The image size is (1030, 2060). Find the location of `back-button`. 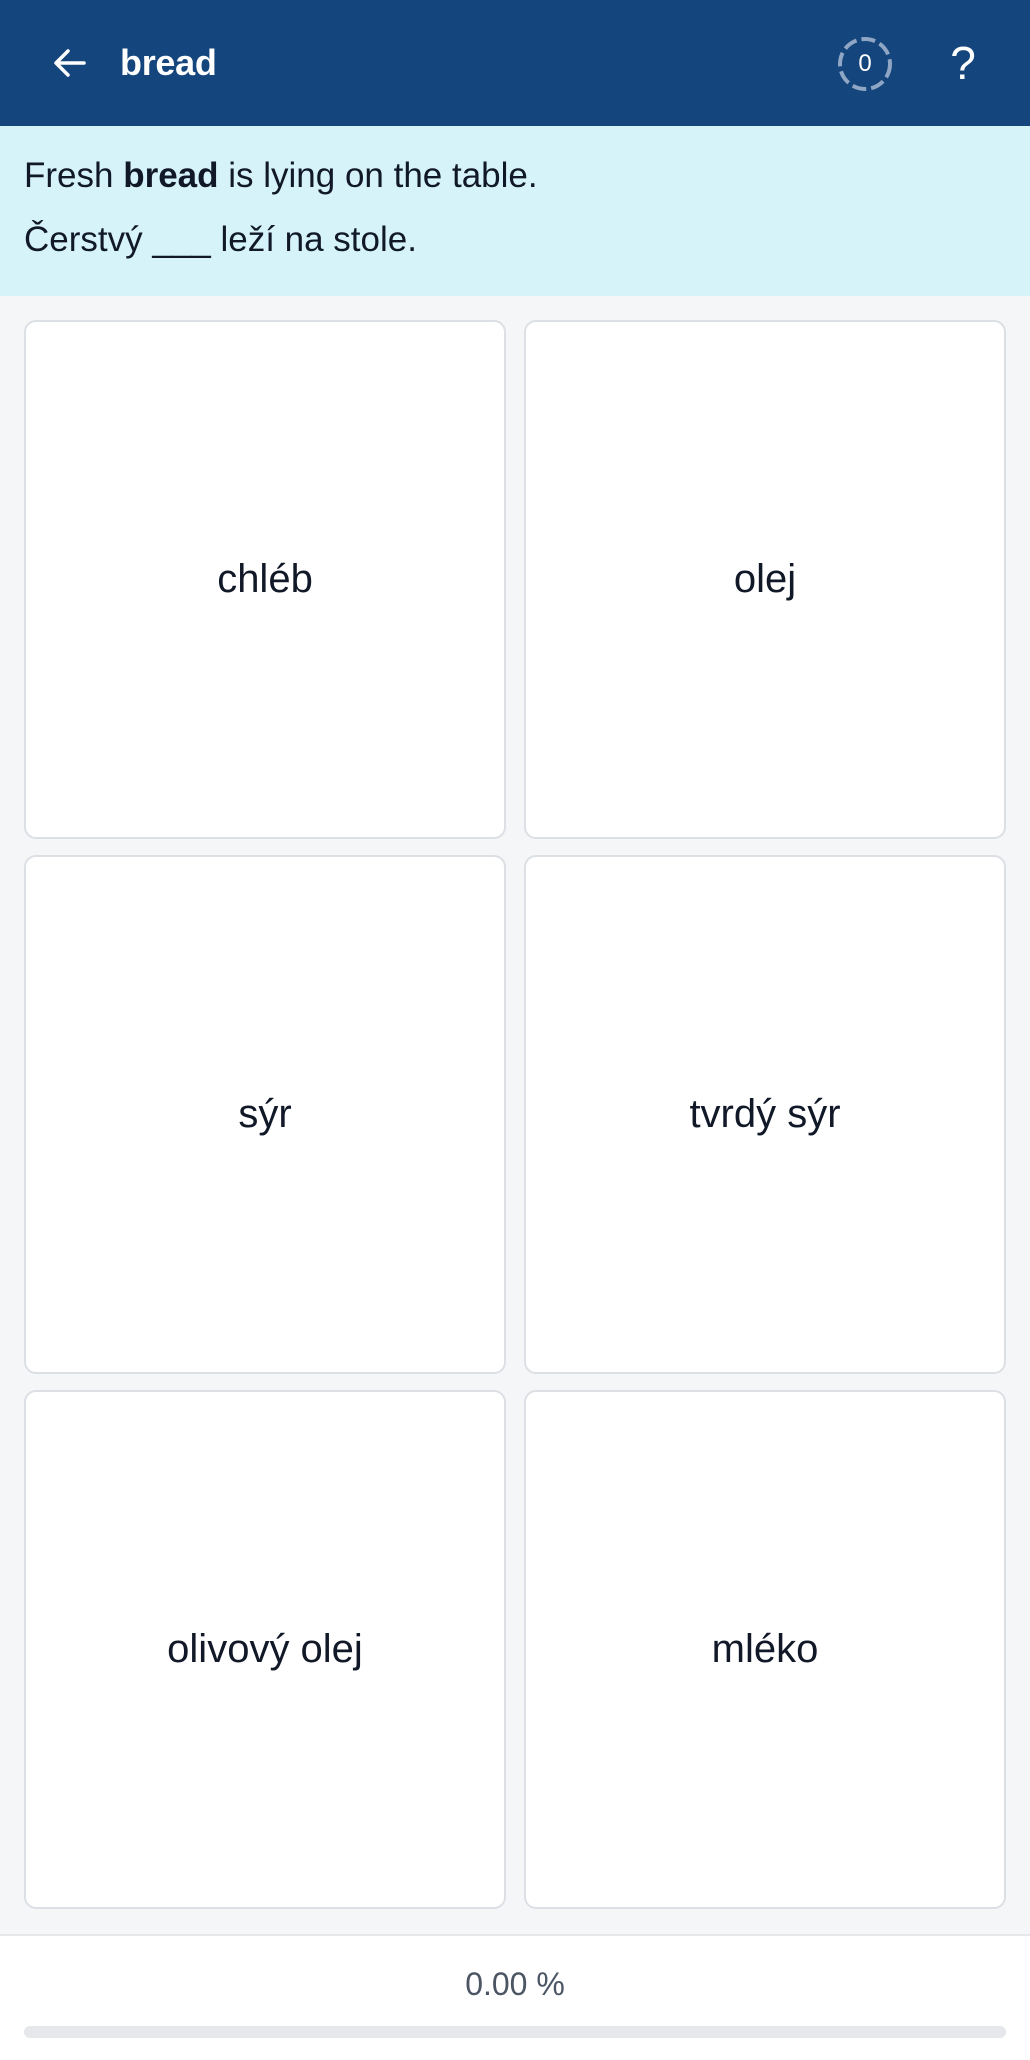

back-button is located at coordinates (70, 63).